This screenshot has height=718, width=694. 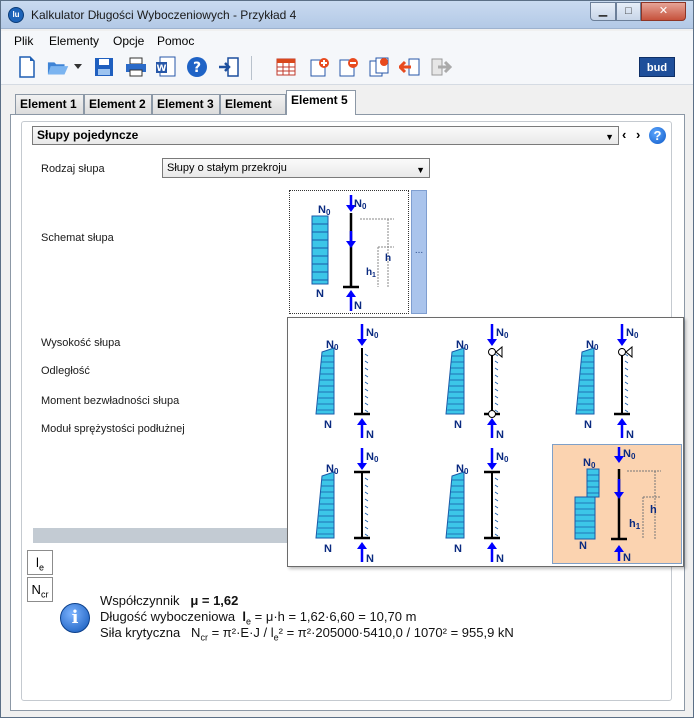 I want to click on le-button: le, so click(x=40, y=562).